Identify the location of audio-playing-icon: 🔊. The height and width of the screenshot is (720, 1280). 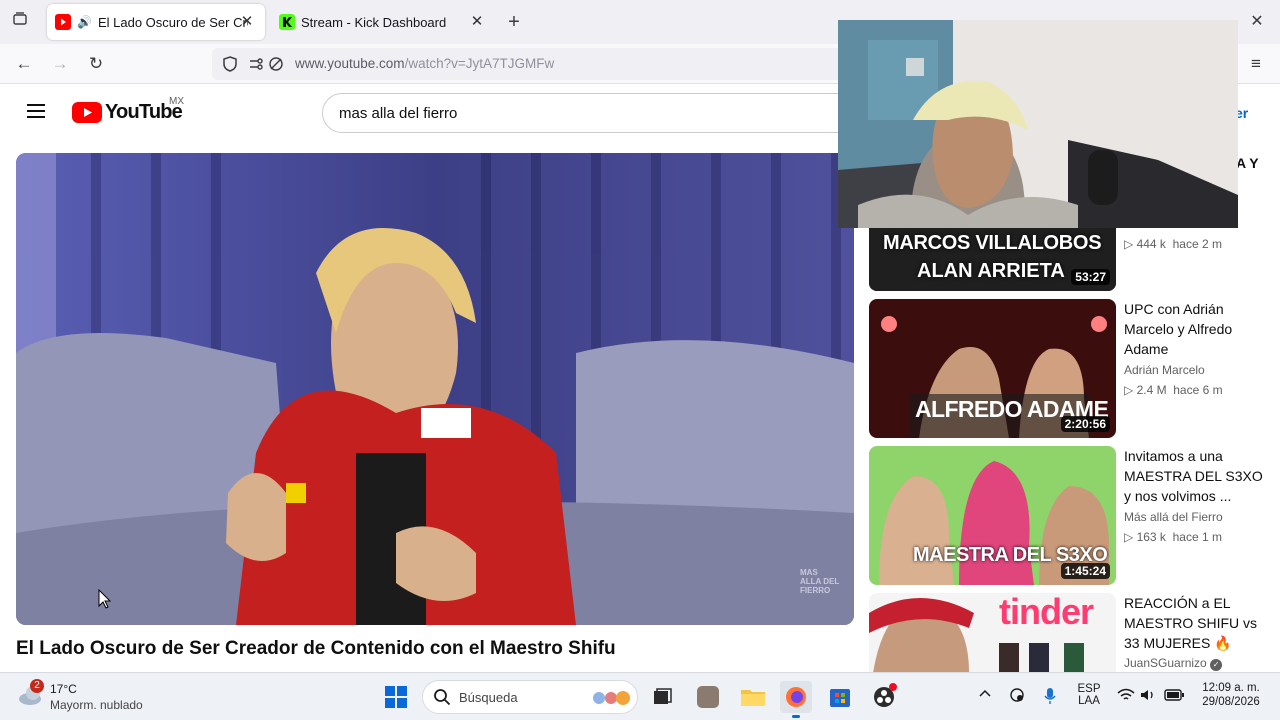
(84, 22).